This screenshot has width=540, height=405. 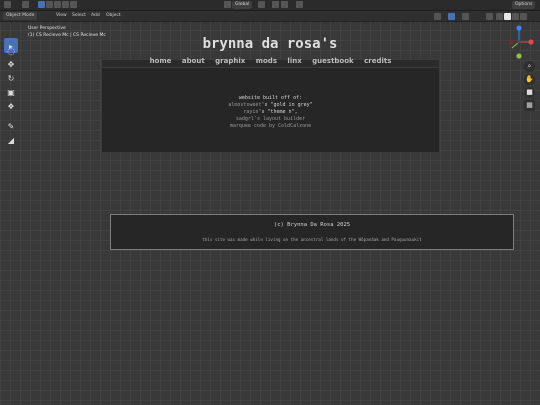 I want to click on nav-link-mods: mods, so click(x=266, y=61).